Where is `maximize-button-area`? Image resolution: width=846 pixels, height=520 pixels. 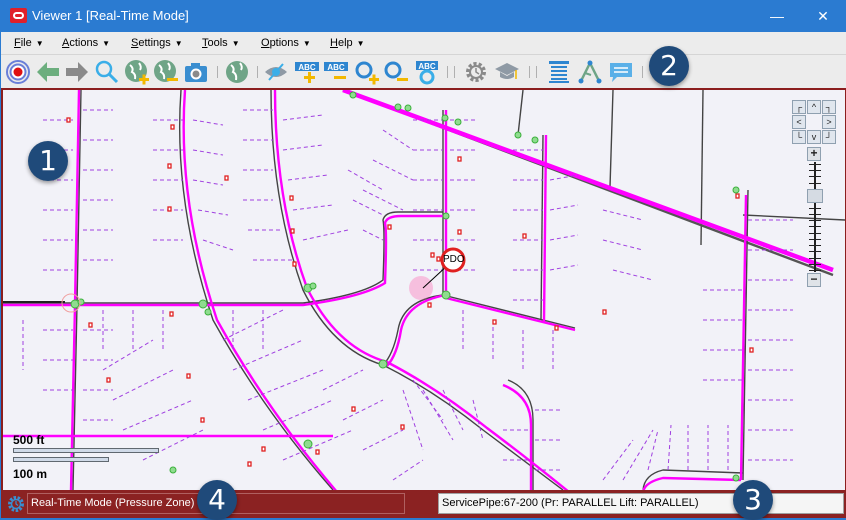 maximize-button-area is located at coordinates (777, 16).